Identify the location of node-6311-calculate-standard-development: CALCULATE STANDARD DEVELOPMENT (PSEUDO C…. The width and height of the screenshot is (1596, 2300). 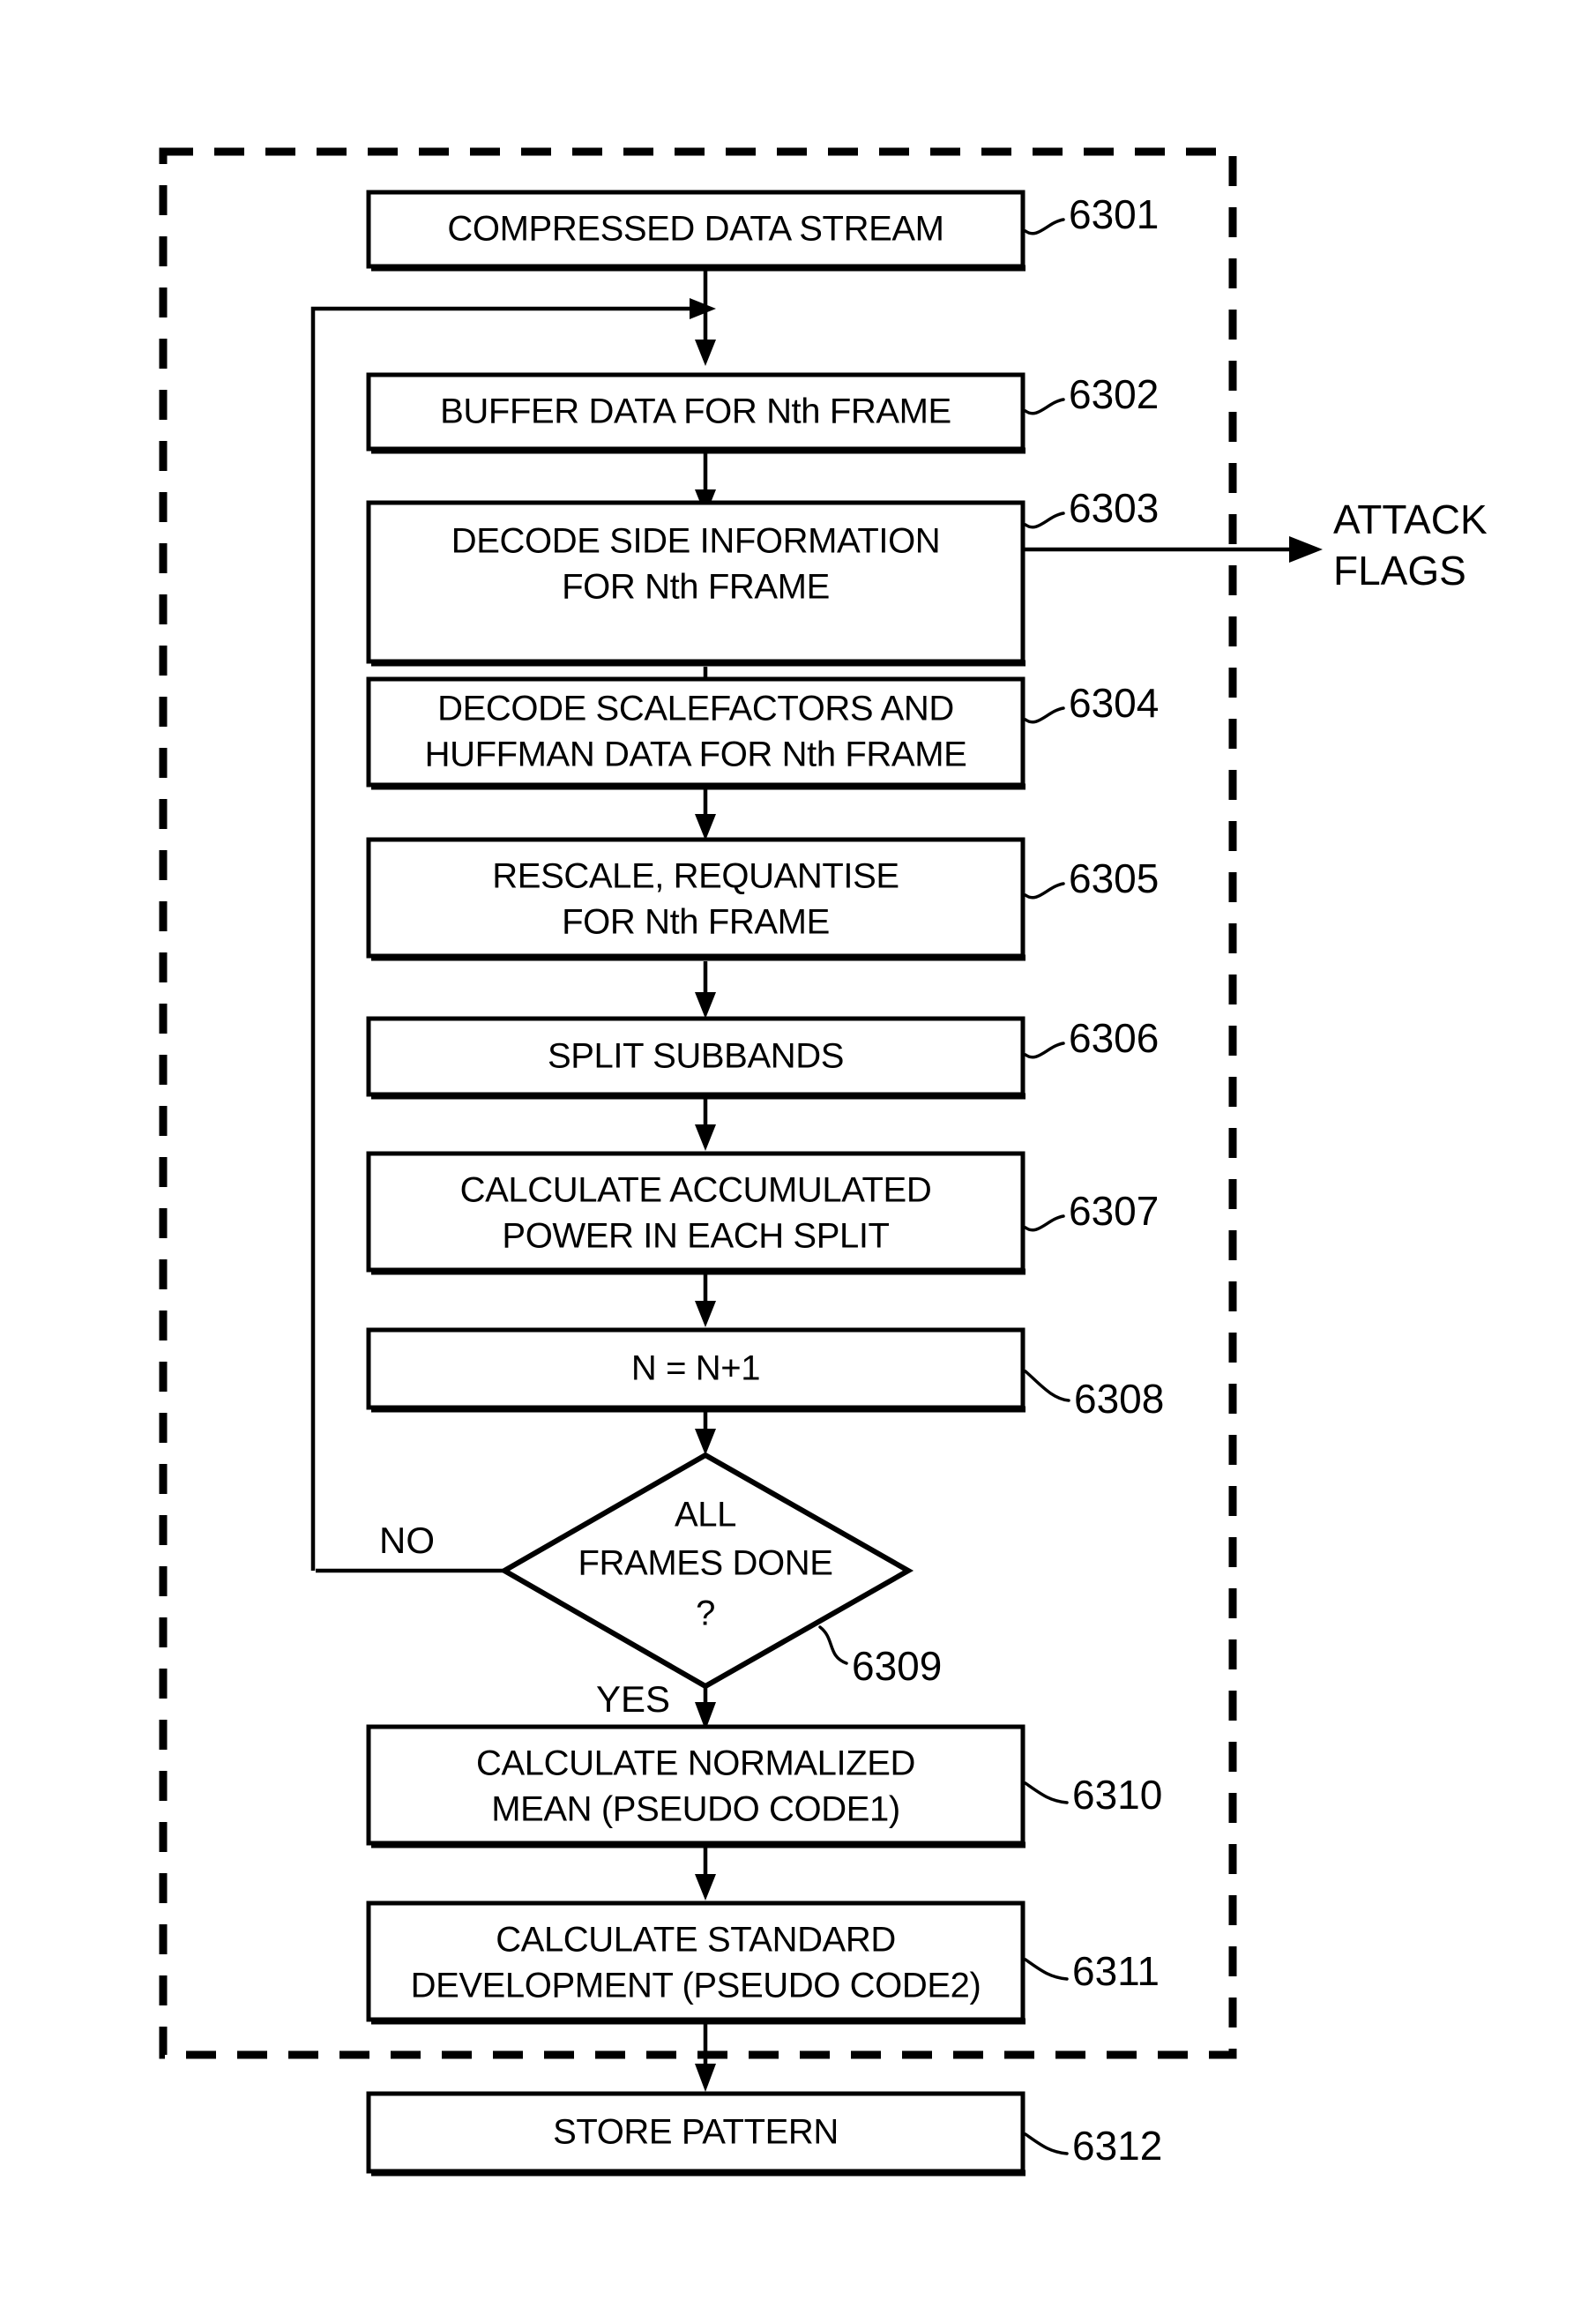
(695, 1962).